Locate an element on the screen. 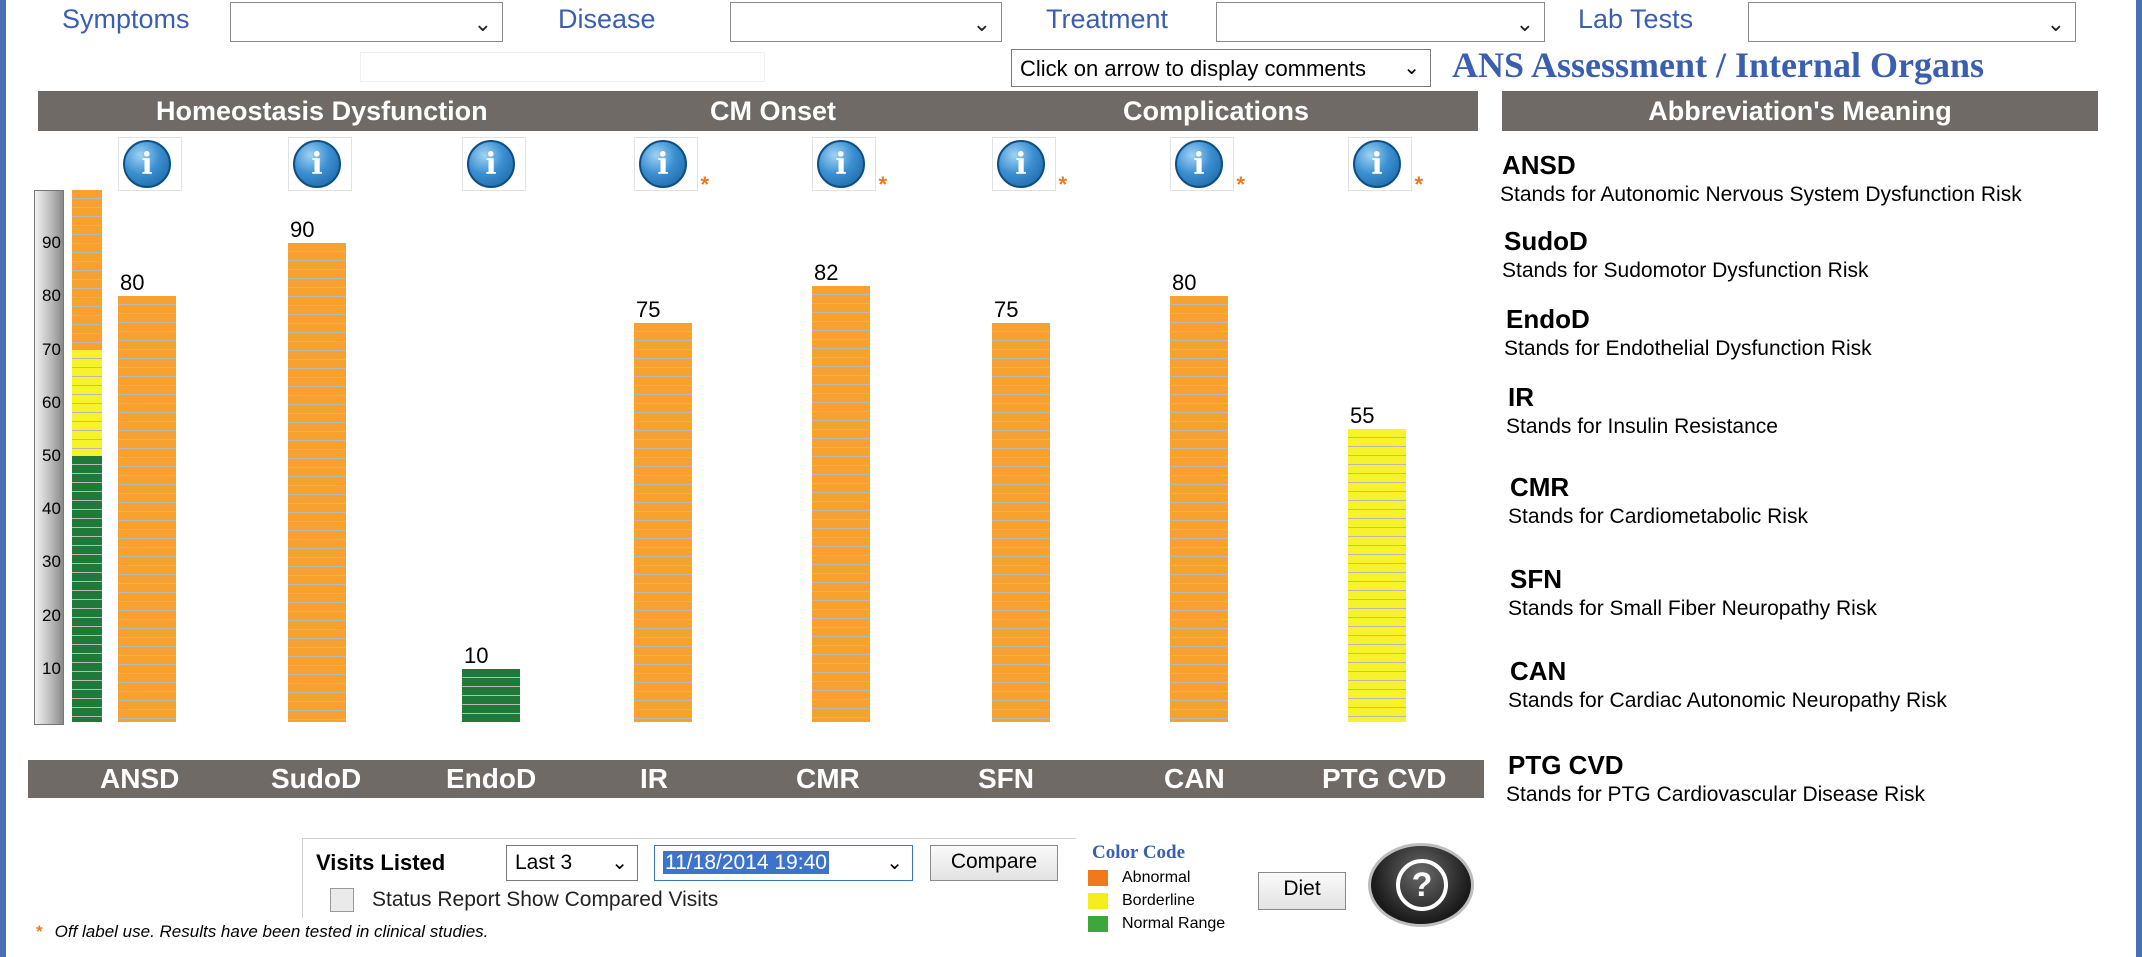 The height and width of the screenshot is (957, 2142). bar-value-label: 82 is located at coordinates (826, 272).